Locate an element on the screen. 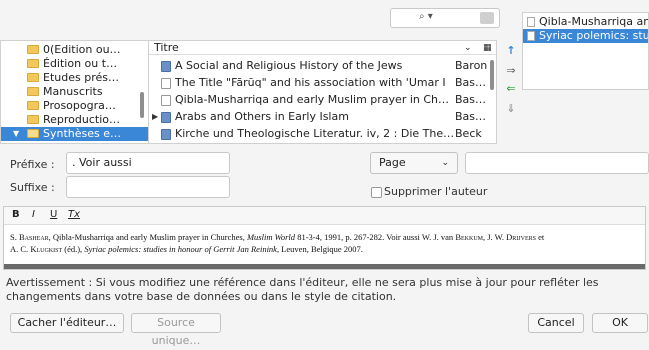 This screenshot has width=649, height=350. collection-item: Manuscrits is located at coordinates (65, 92).